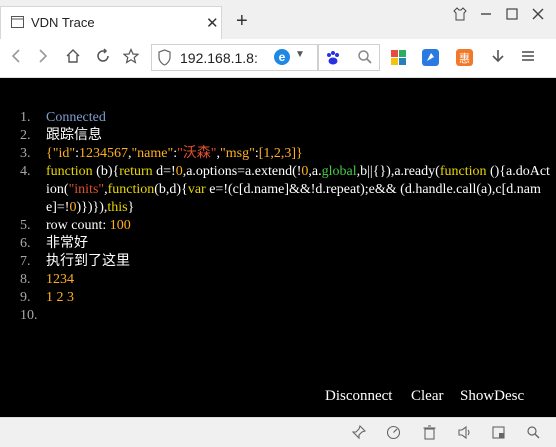 This screenshot has width=556, height=447. I want to click on close-window-icon, so click(538, 14).